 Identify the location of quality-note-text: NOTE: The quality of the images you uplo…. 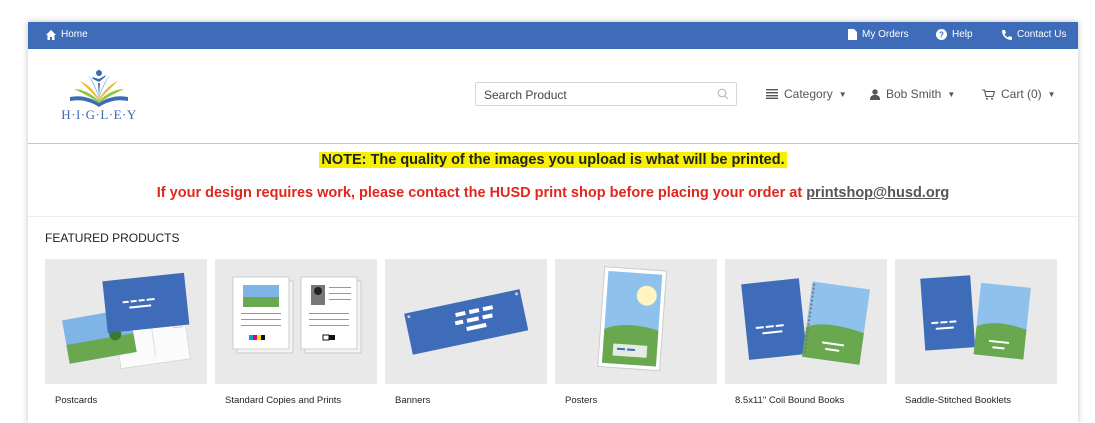
(553, 160).